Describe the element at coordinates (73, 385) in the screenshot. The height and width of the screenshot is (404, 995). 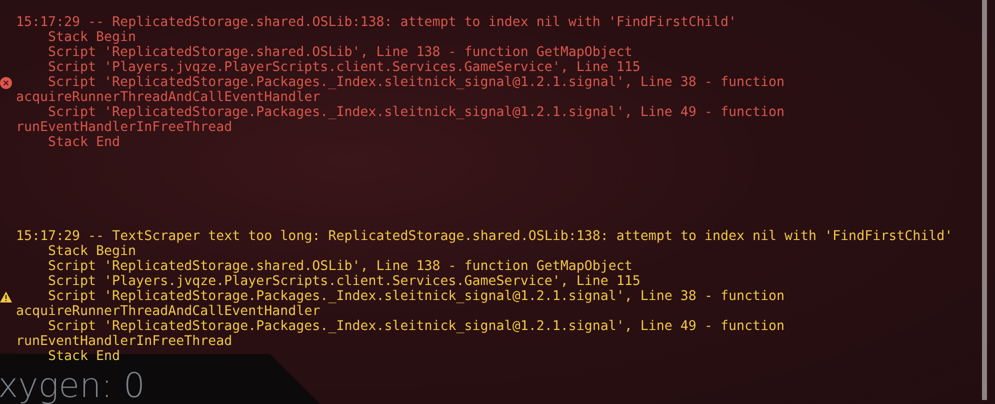
I see `oxygen-label: xygen: 0` at that location.